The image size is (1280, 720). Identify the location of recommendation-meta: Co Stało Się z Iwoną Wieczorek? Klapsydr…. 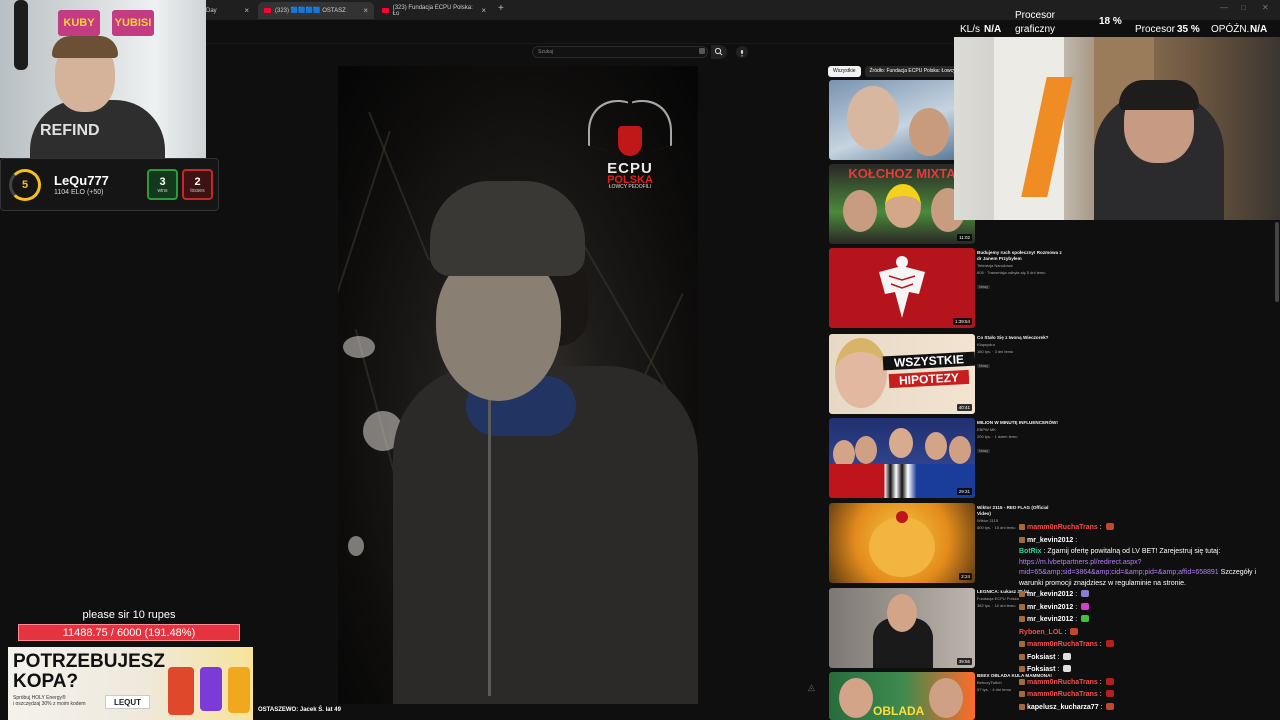
(1020, 353).